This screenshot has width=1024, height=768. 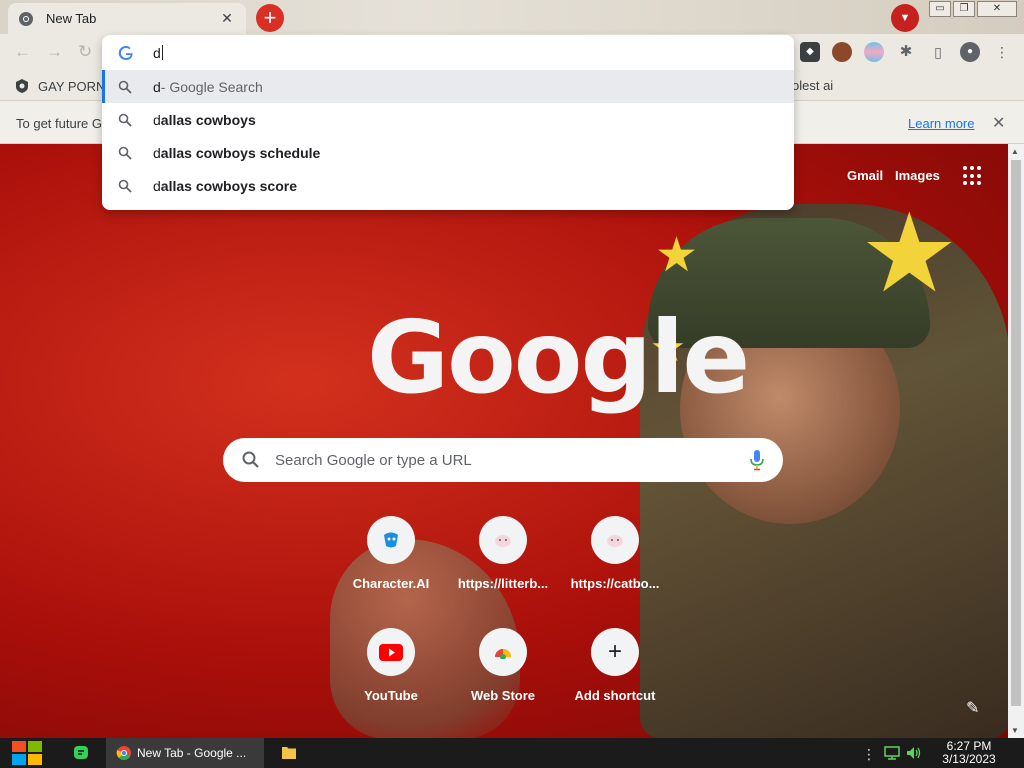 What do you see at coordinates (615, 652) in the screenshot?
I see `plus-icon: +` at bounding box center [615, 652].